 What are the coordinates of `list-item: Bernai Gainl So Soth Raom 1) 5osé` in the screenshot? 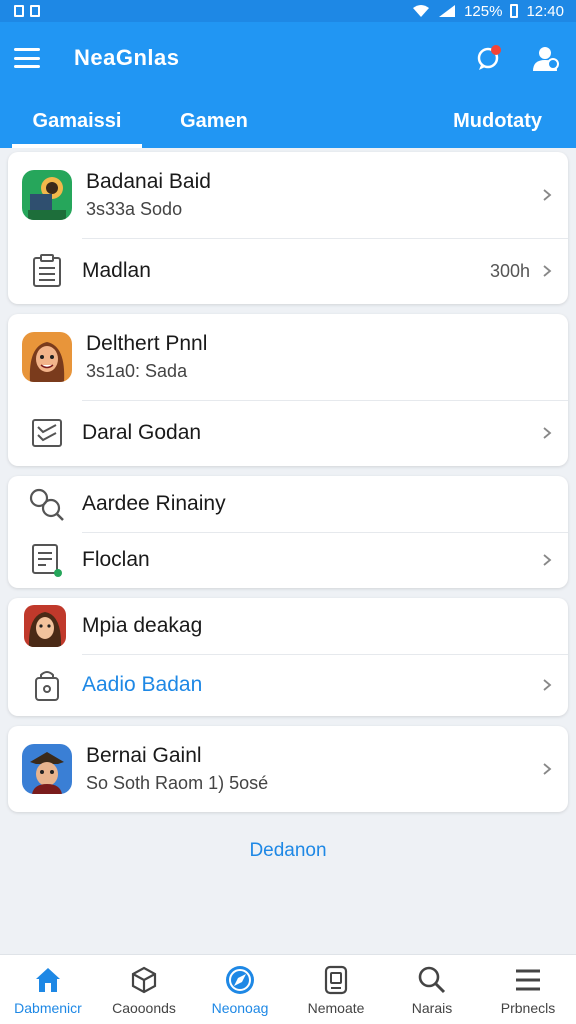 It's located at (288, 769).